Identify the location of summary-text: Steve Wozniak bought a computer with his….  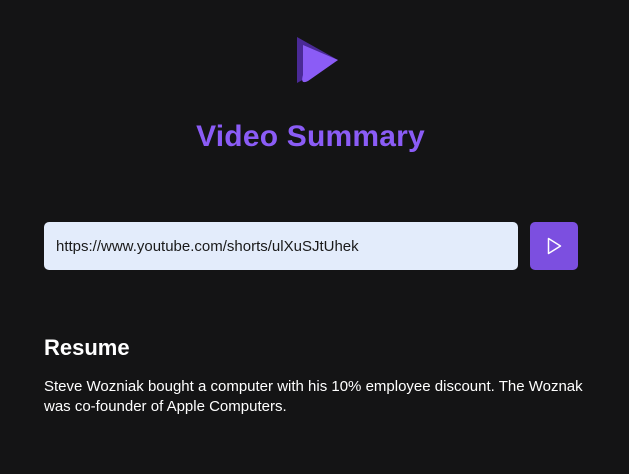
(313, 396).